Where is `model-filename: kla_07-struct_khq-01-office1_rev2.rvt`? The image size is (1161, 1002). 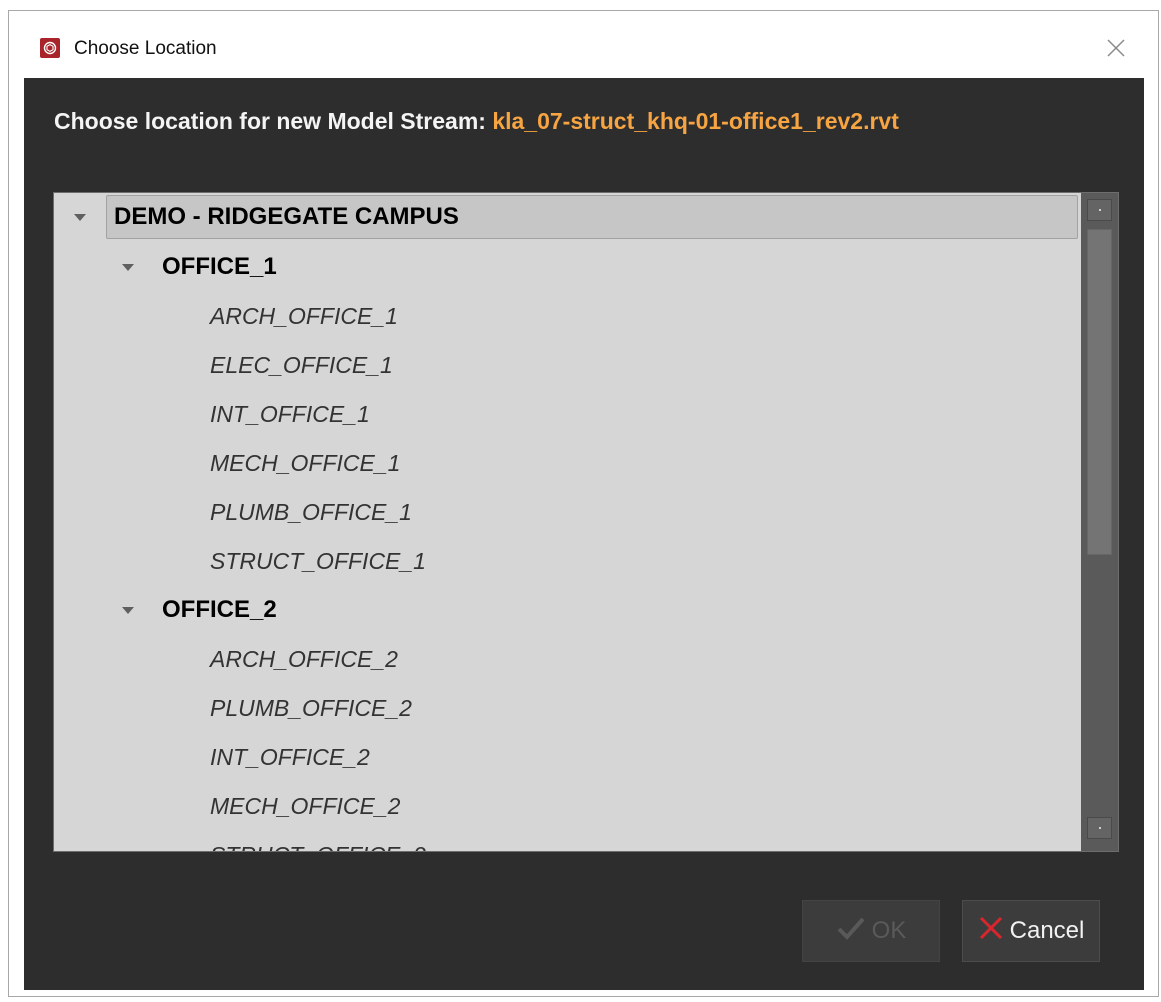
model-filename: kla_07-struct_khq-01-office1_rev2.rvt is located at coordinates (695, 121).